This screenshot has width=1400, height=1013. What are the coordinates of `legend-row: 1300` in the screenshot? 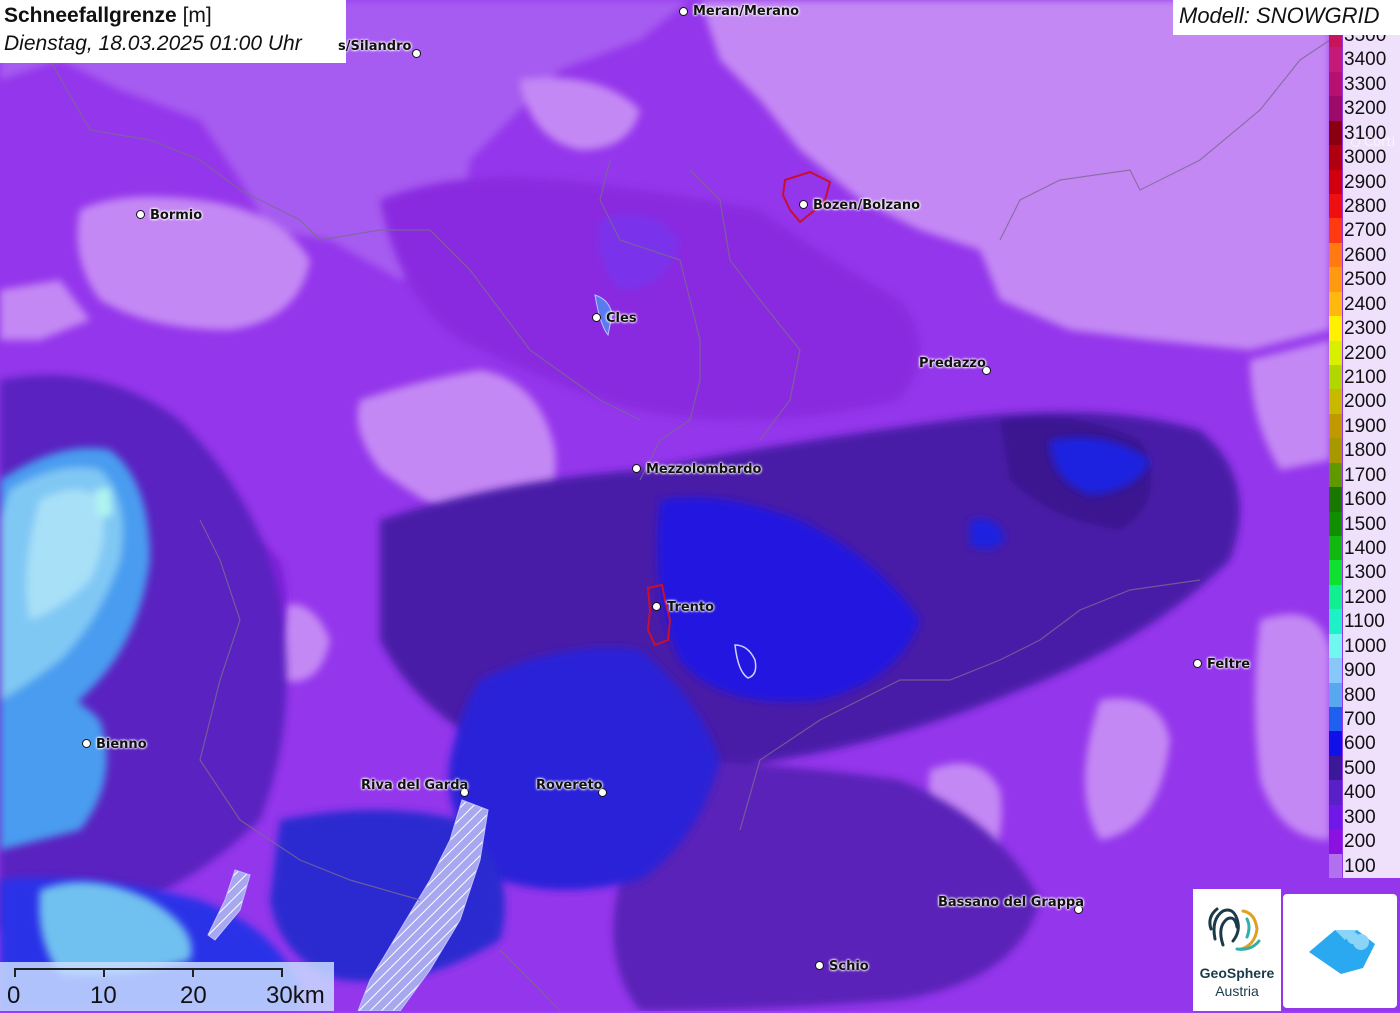 It's located at (1364, 572).